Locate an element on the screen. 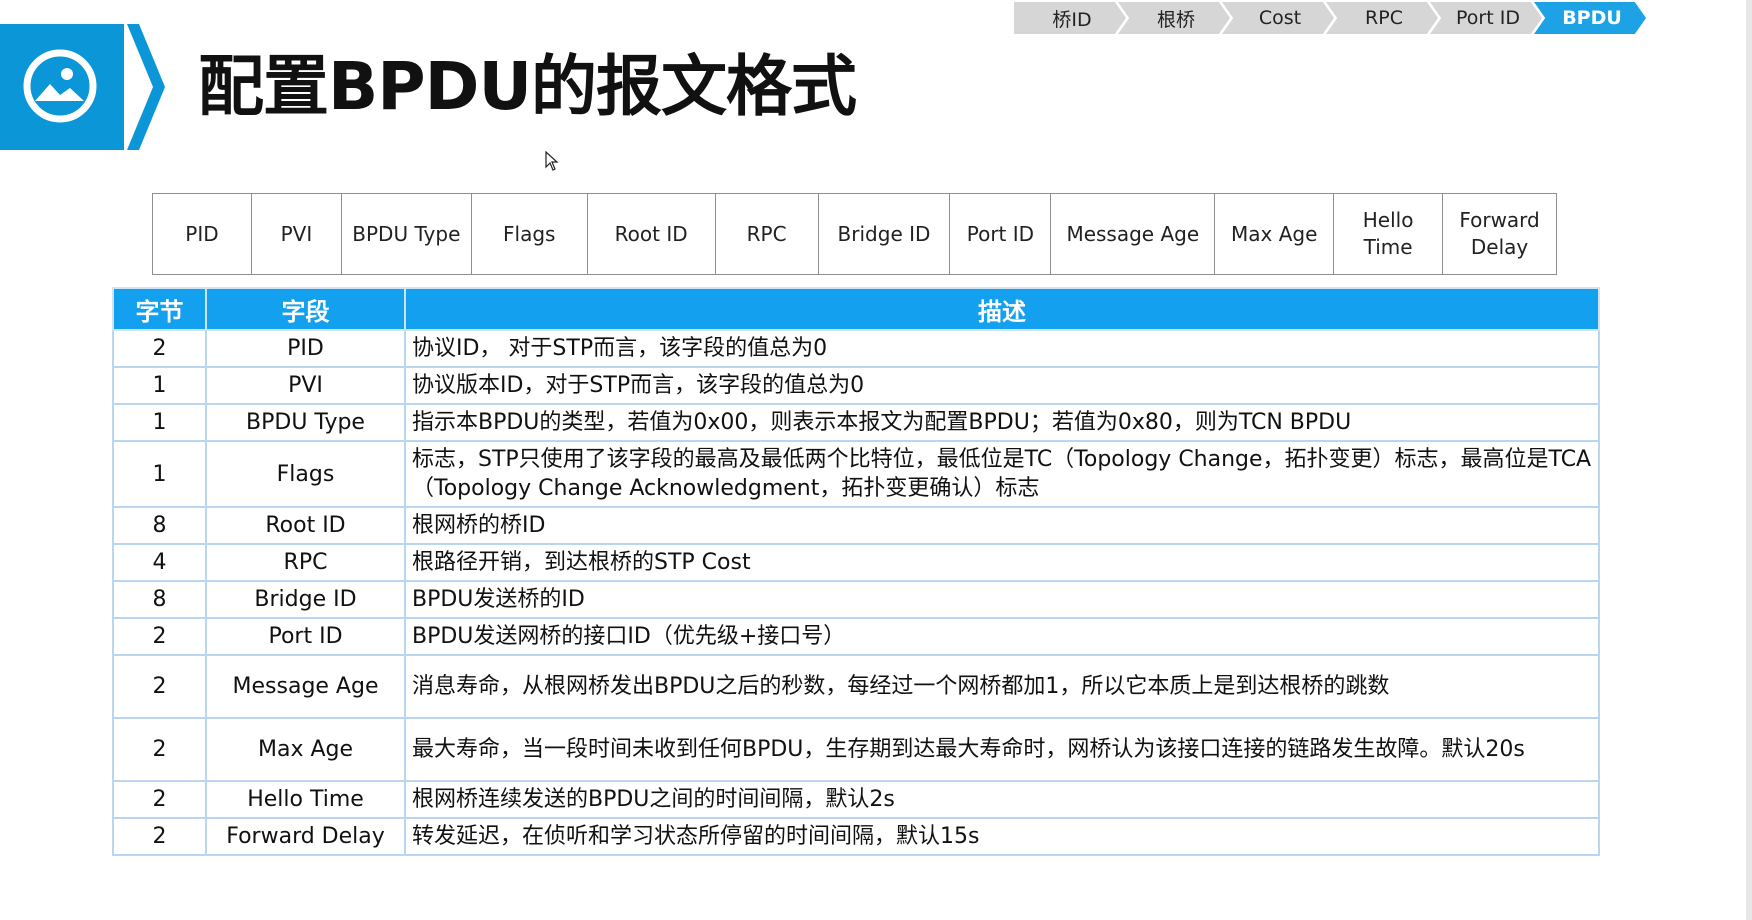 The image size is (1752, 920). cell-description: BPDU发送桥的ID is located at coordinates (1002, 599).